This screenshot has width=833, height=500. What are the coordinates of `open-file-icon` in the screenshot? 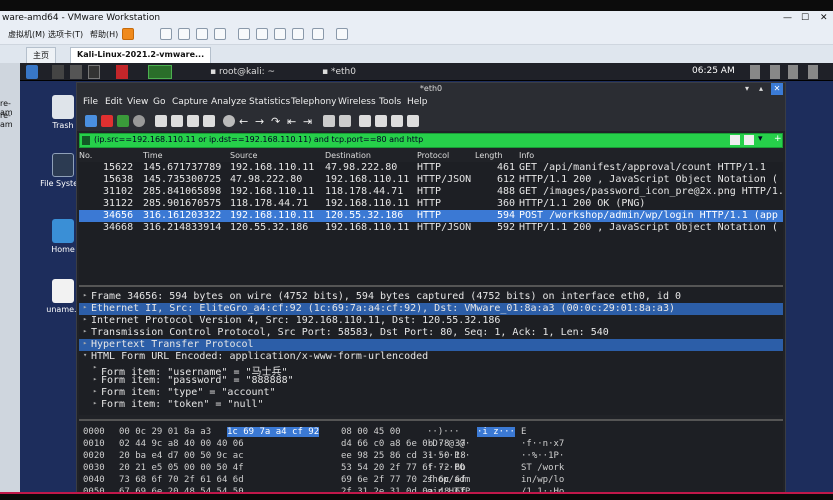 It's located at (161, 121).